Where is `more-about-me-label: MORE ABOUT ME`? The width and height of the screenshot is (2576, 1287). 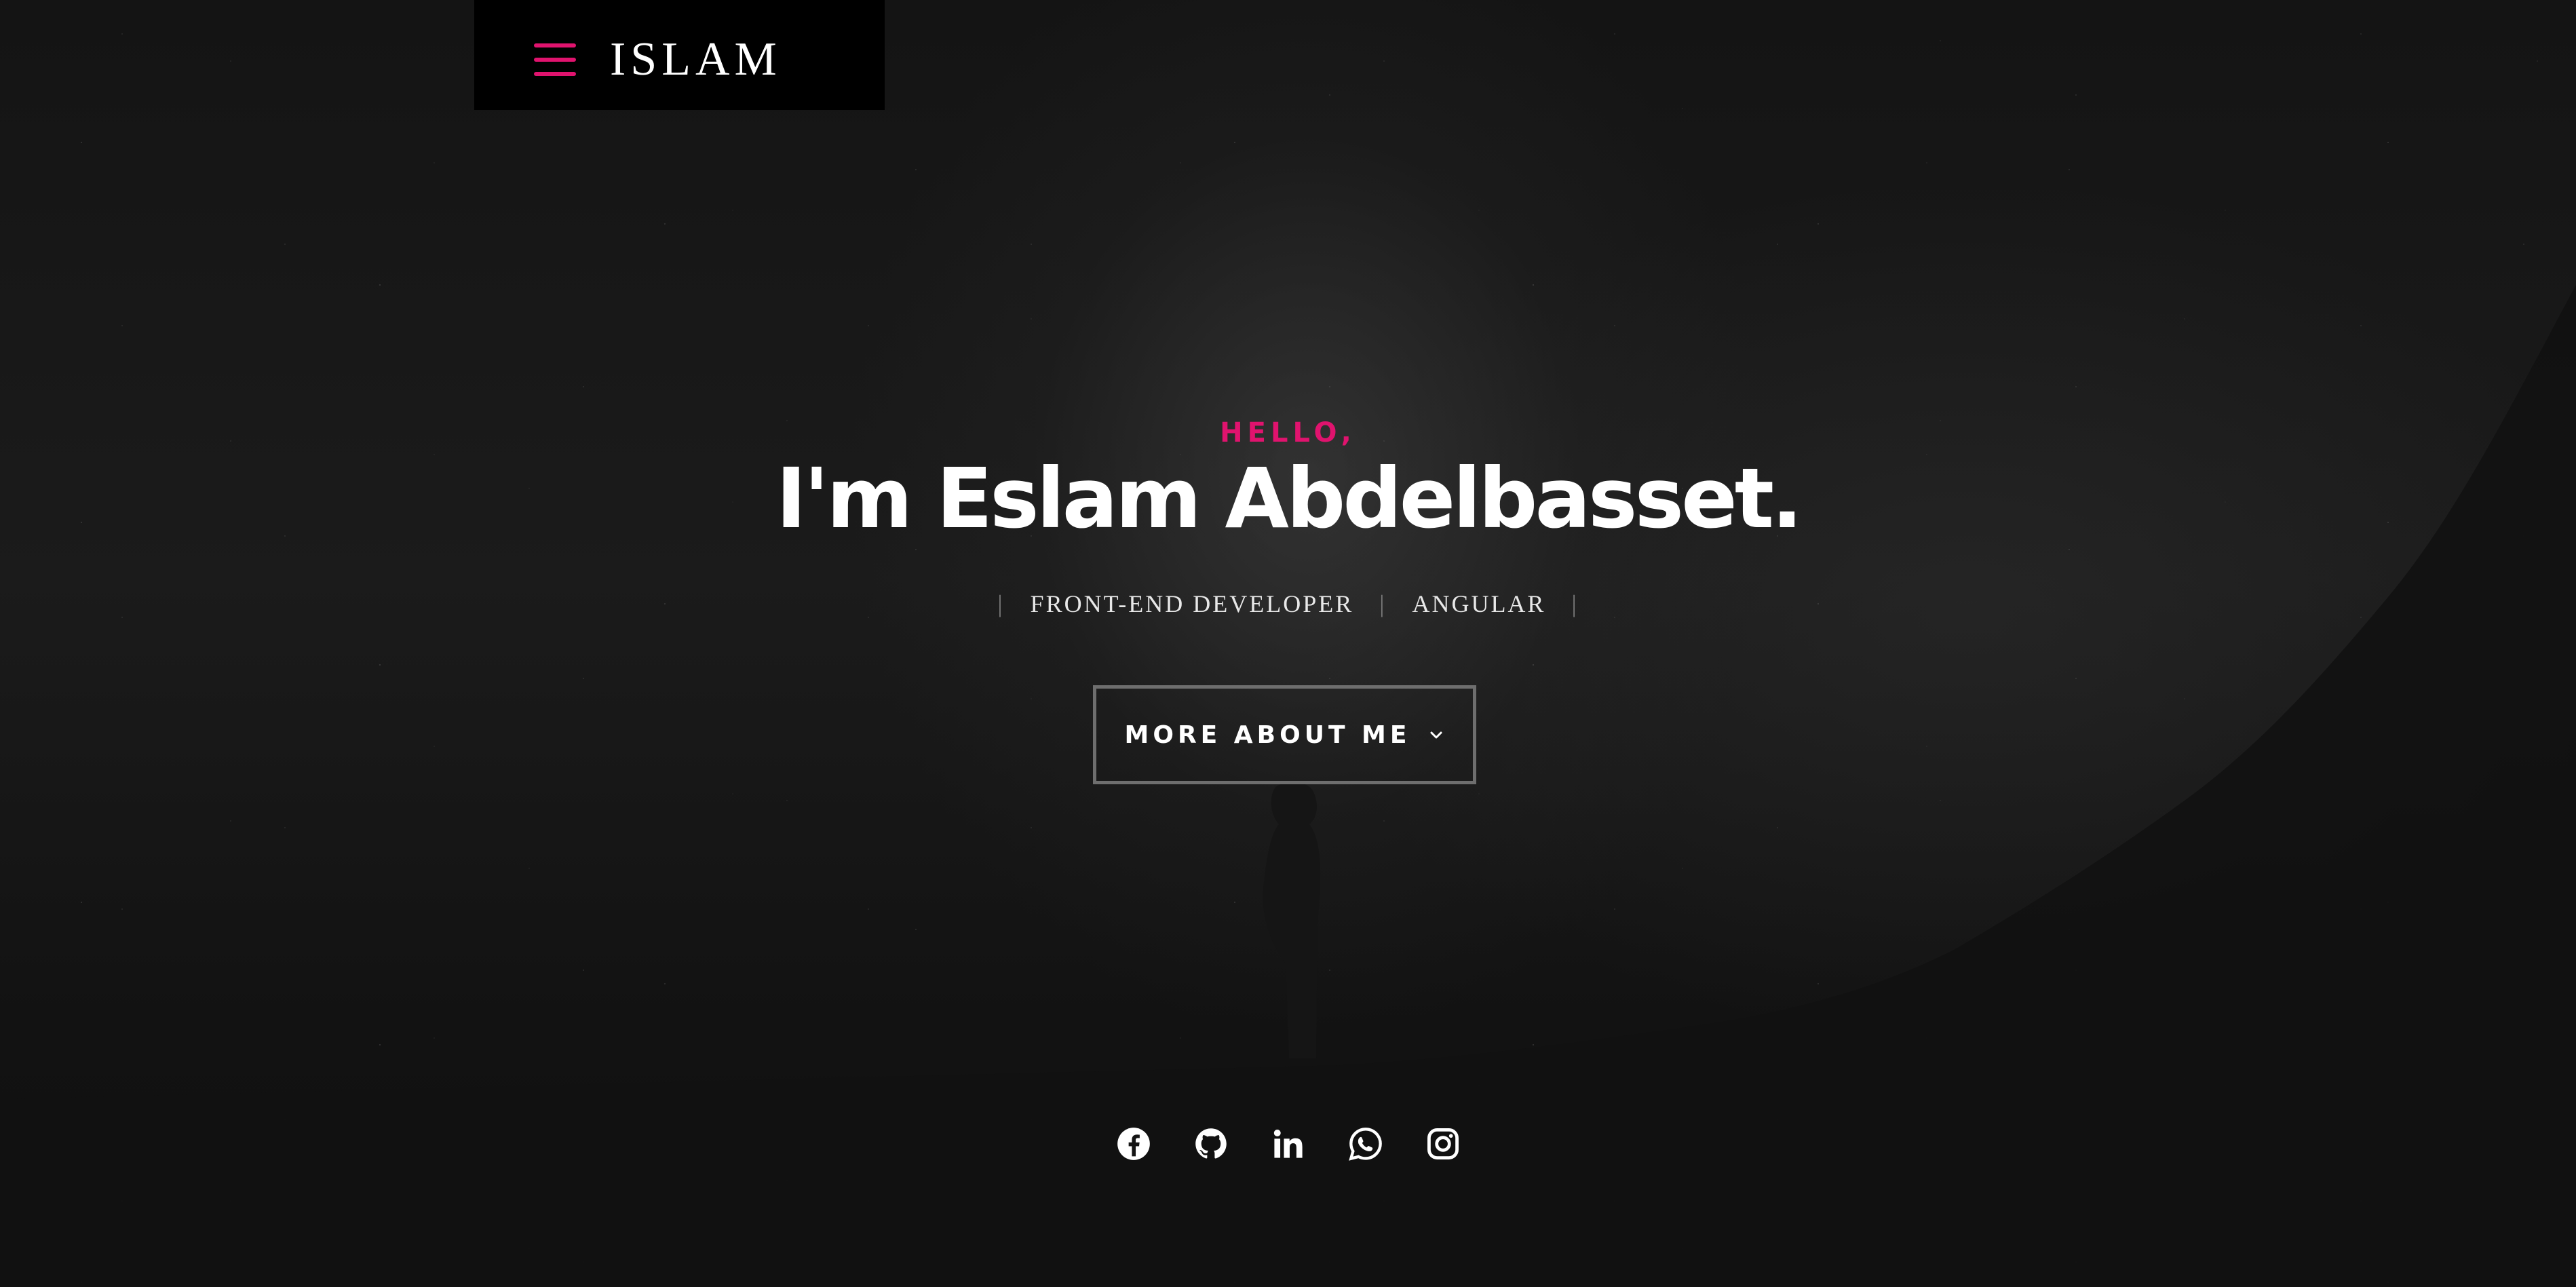
more-about-me-label: MORE ABOUT ME is located at coordinates (1267, 735).